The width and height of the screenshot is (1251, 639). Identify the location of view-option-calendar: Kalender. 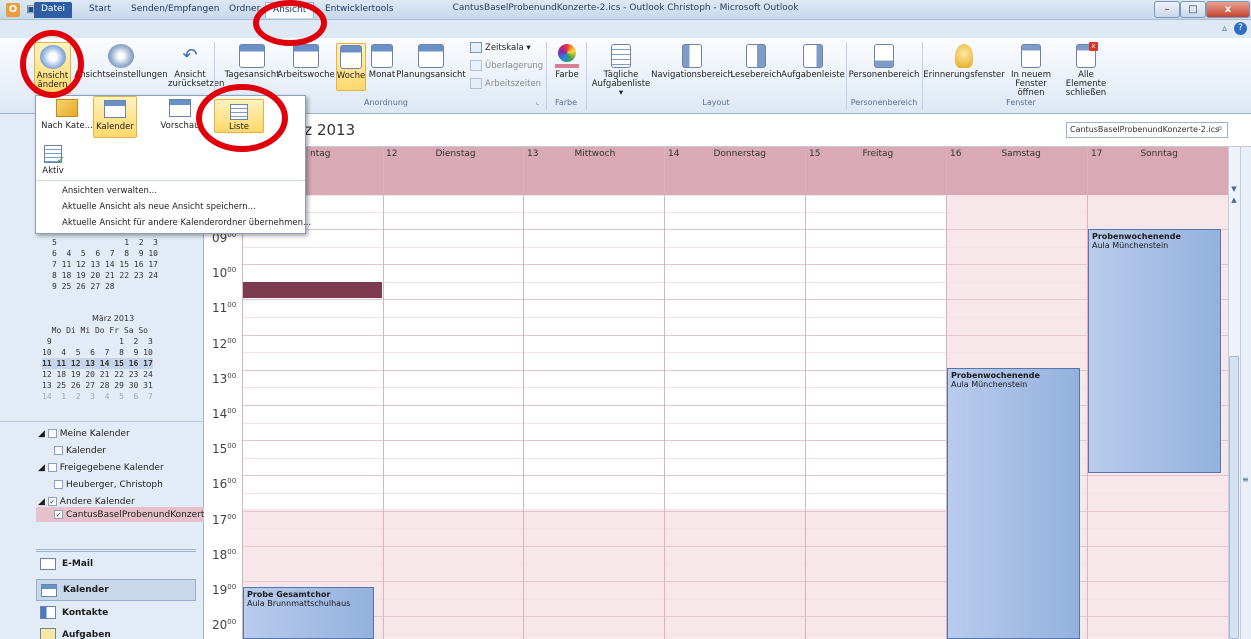
(115, 117).